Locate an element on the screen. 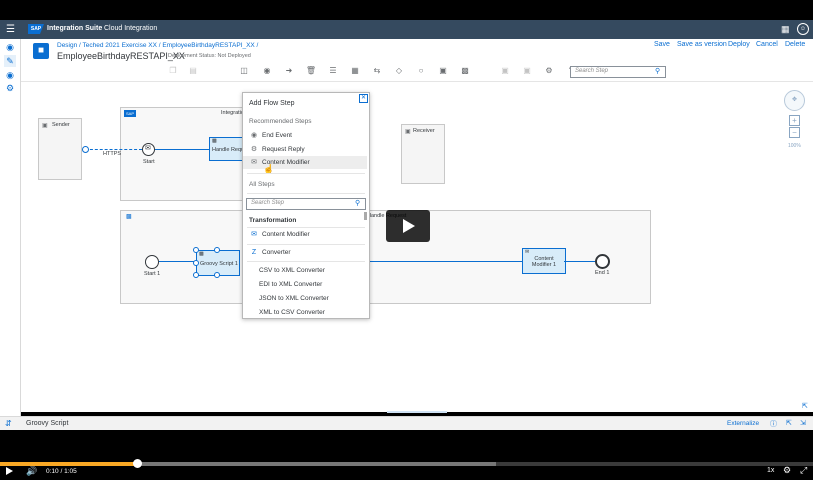 Image resolution: width=813 pixels, height=480 pixels. handle-request-step: ▩ Handle Request is located at coordinates (230, 149).